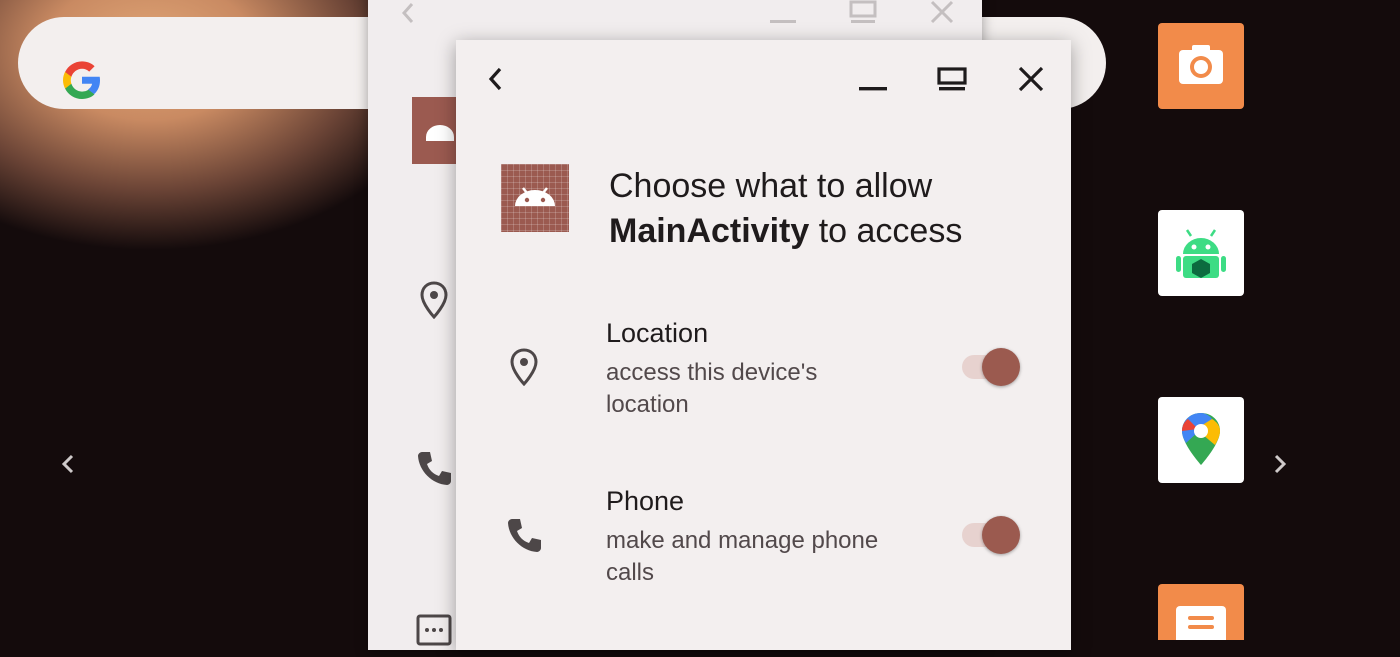 This screenshot has height=657, width=1400. I want to click on chevron-left-icon, so click(68, 464).